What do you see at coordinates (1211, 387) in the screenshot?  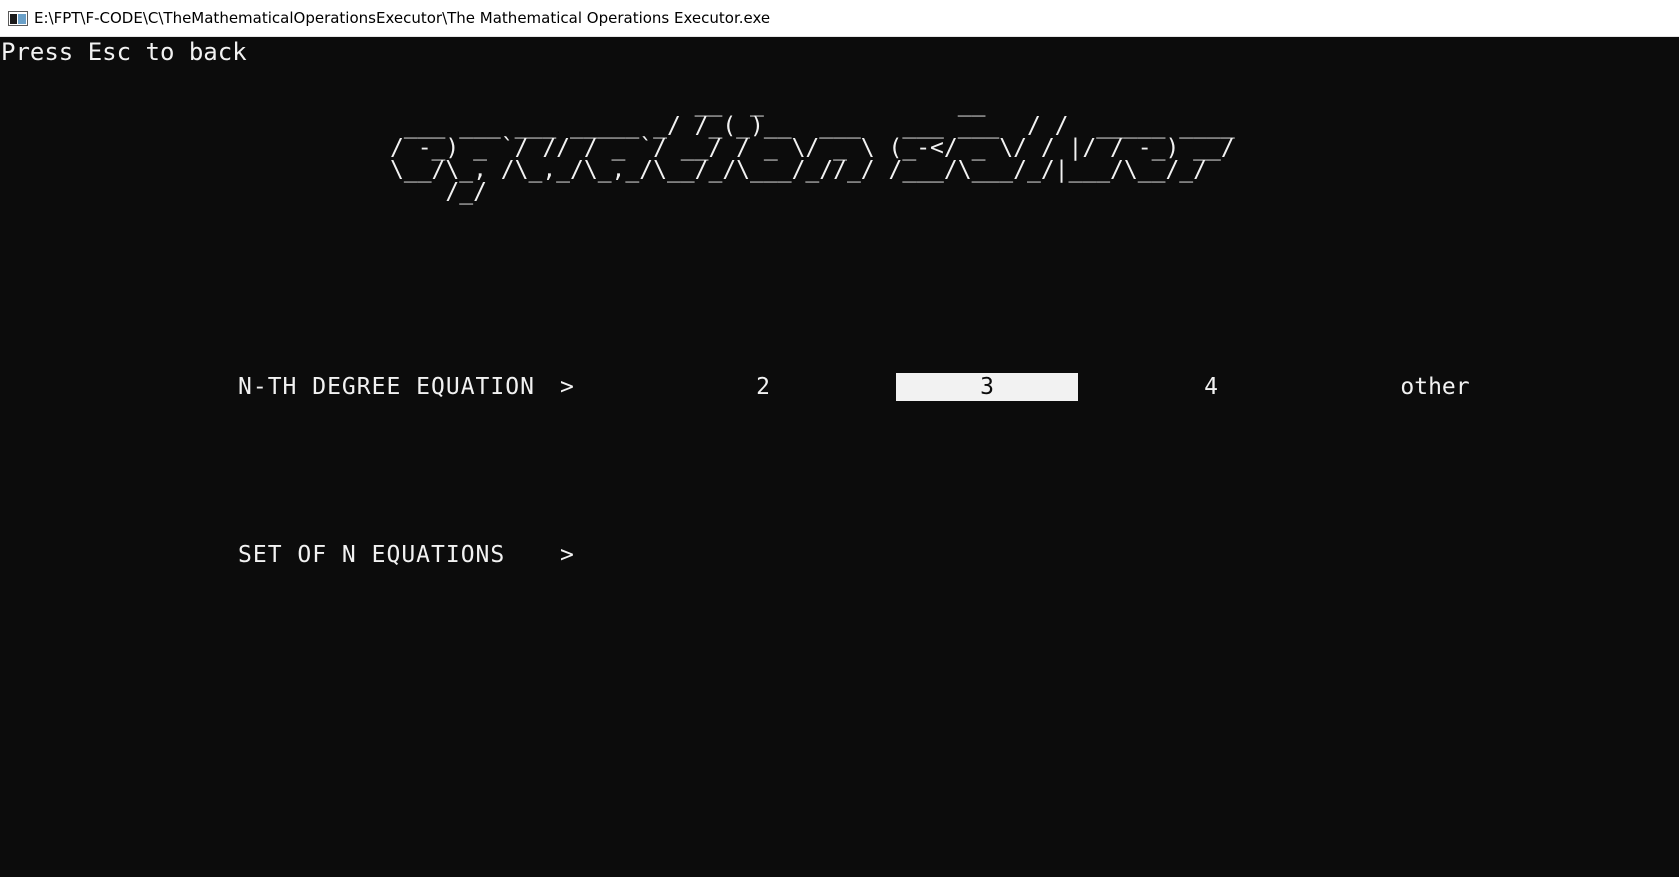 I see `option-degree-4: 4` at bounding box center [1211, 387].